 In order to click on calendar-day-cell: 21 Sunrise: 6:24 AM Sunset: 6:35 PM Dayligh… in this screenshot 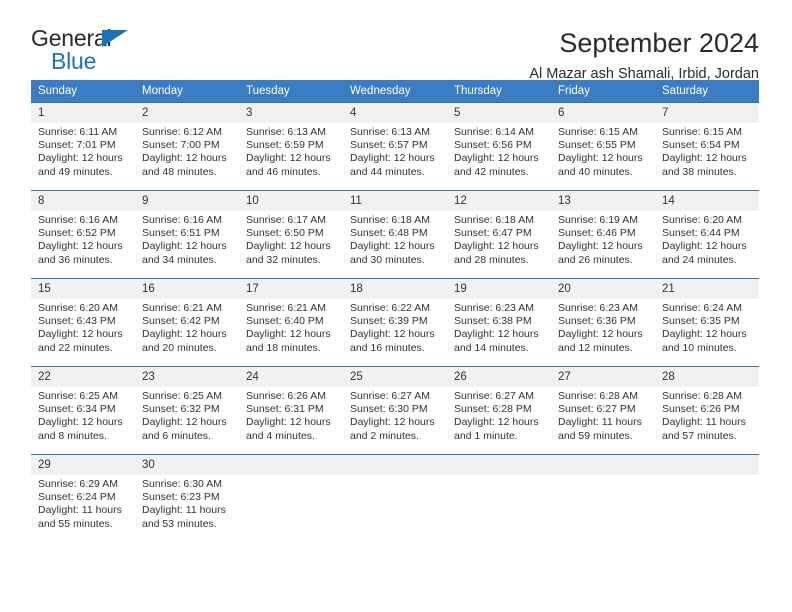, I will do `click(707, 322)`.